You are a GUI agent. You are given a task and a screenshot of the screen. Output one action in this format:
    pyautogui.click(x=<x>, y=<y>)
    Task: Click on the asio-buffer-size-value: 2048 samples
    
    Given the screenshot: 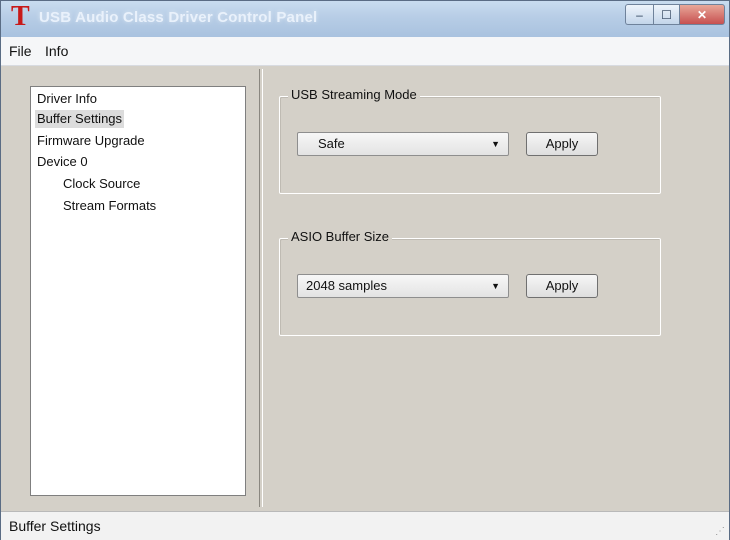 What is the action you would take?
    pyautogui.click(x=346, y=285)
    